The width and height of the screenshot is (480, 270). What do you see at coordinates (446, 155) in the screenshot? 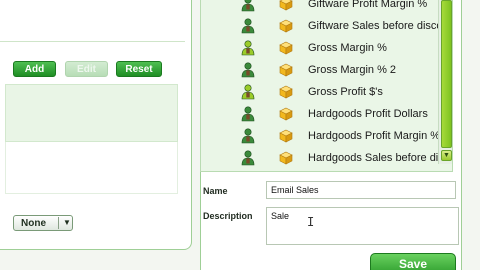
I see `scroll-down-icon: ▼` at bounding box center [446, 155].